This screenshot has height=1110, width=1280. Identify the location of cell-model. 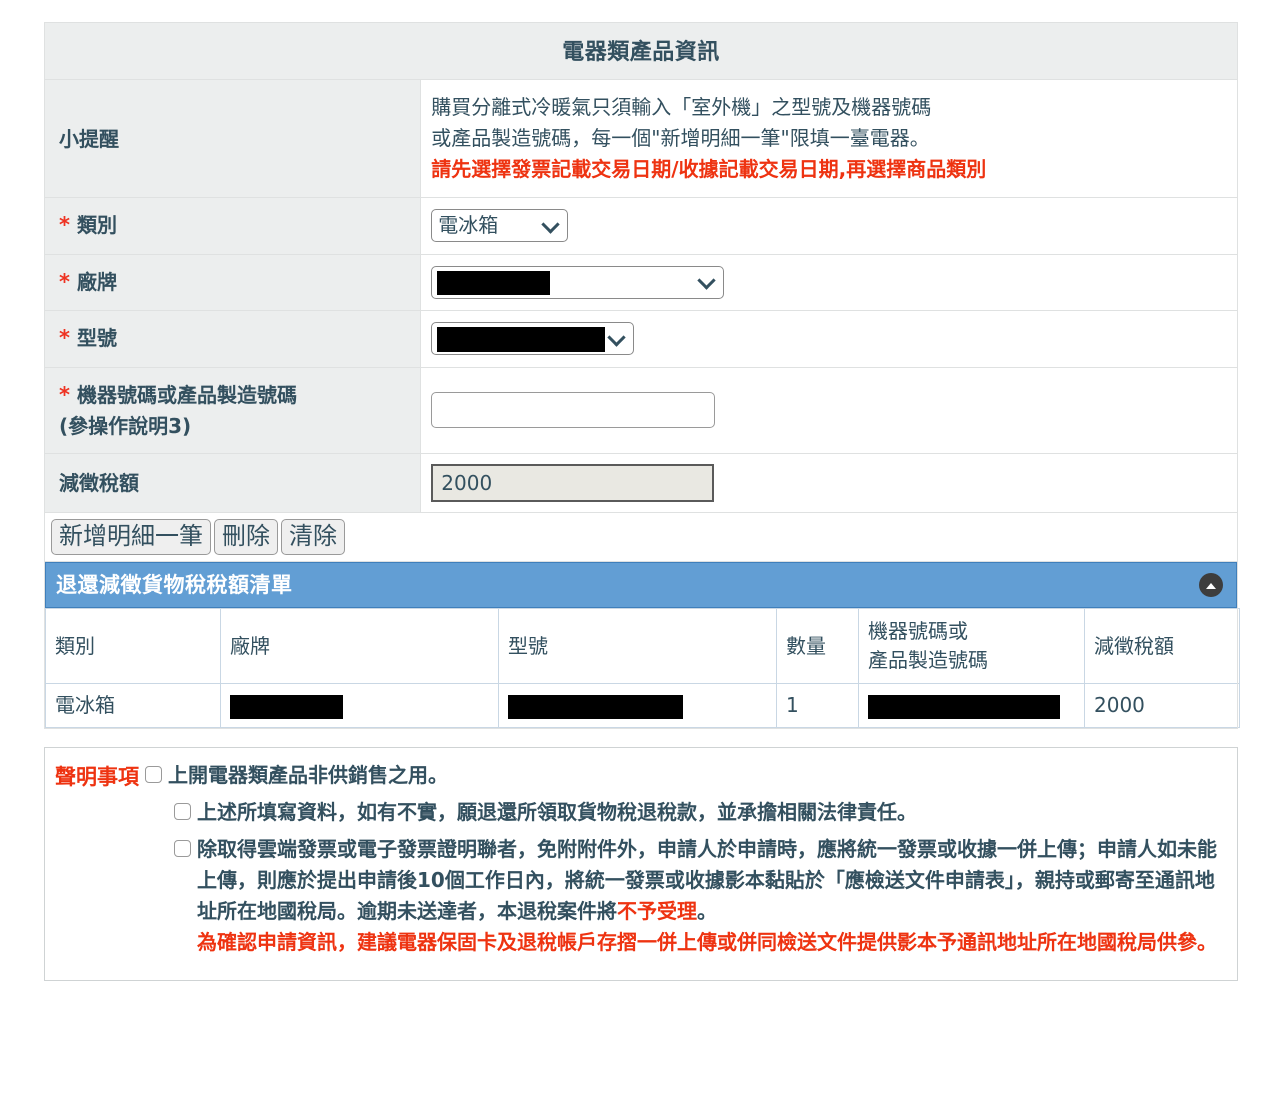
(637, 706).